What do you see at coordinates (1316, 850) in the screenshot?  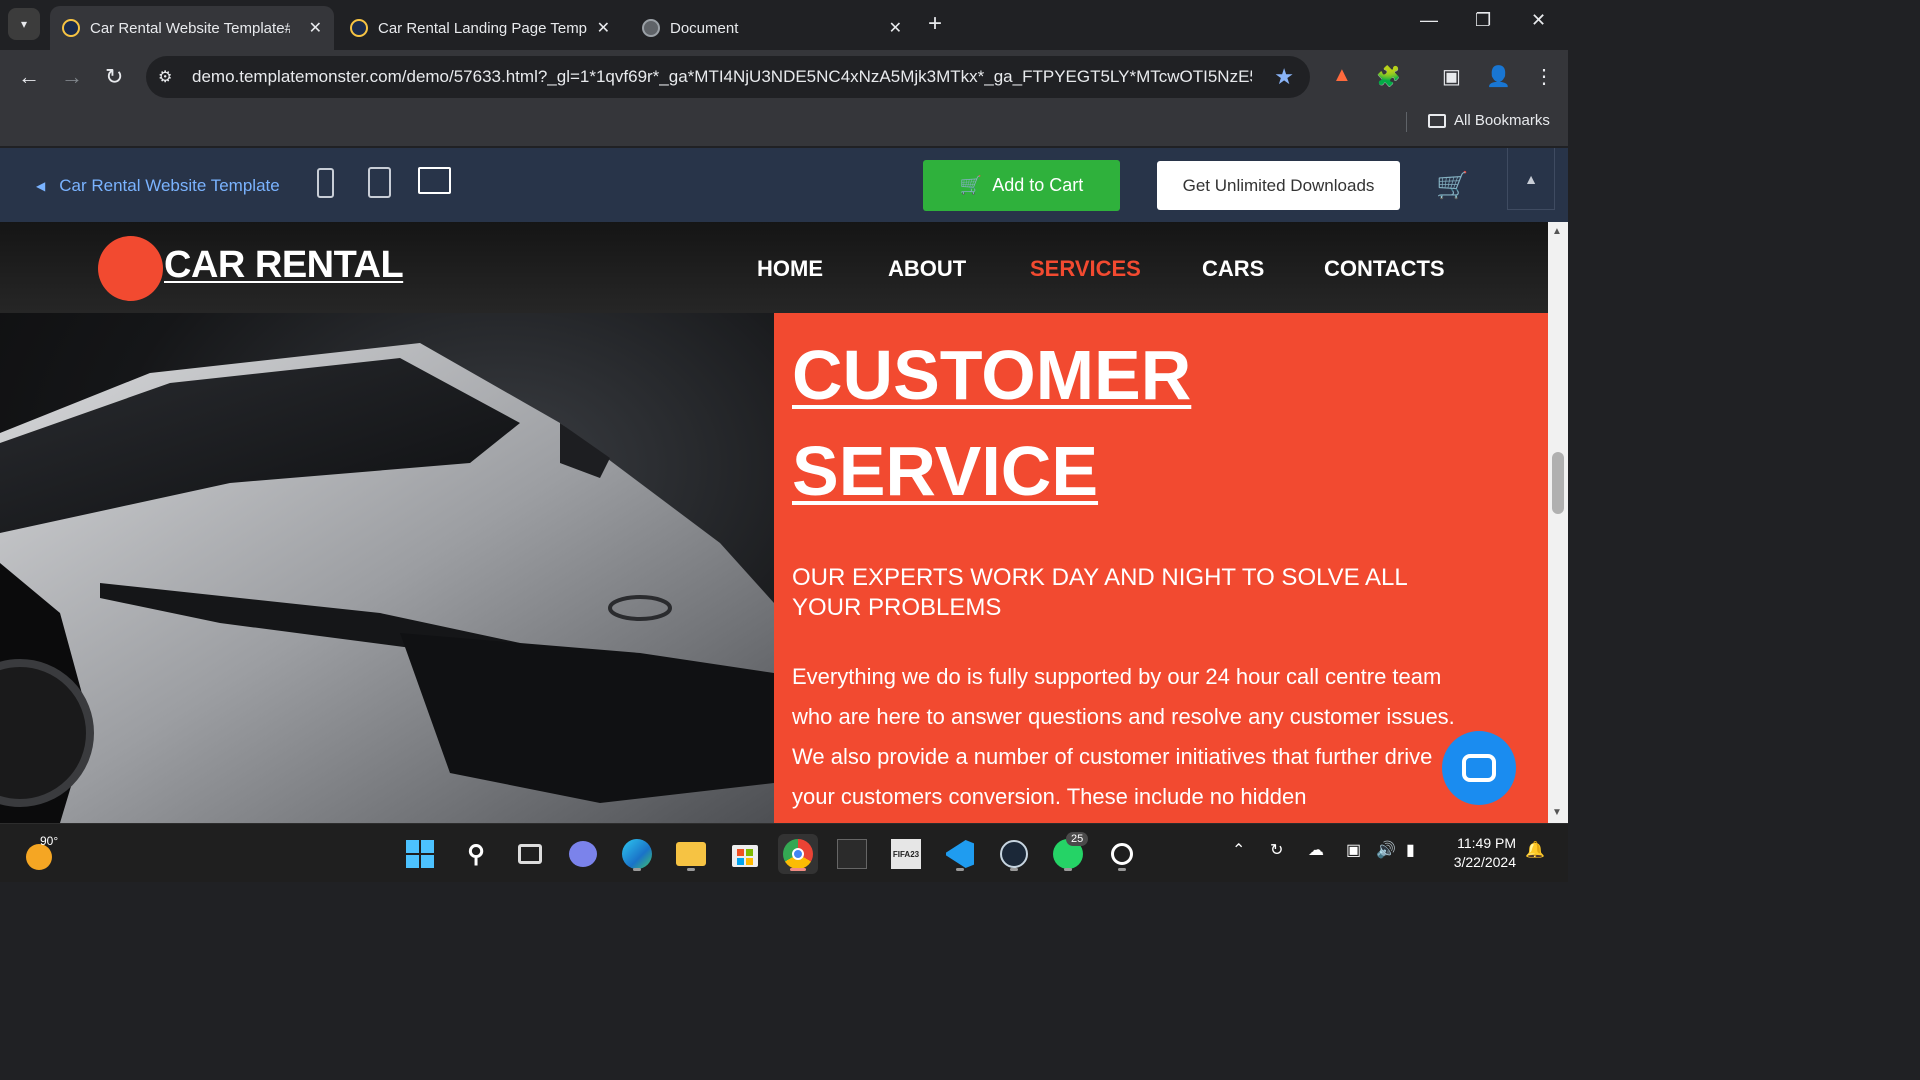 I see `onedrive-icon: ☁` at bounding box center [1316, 850].